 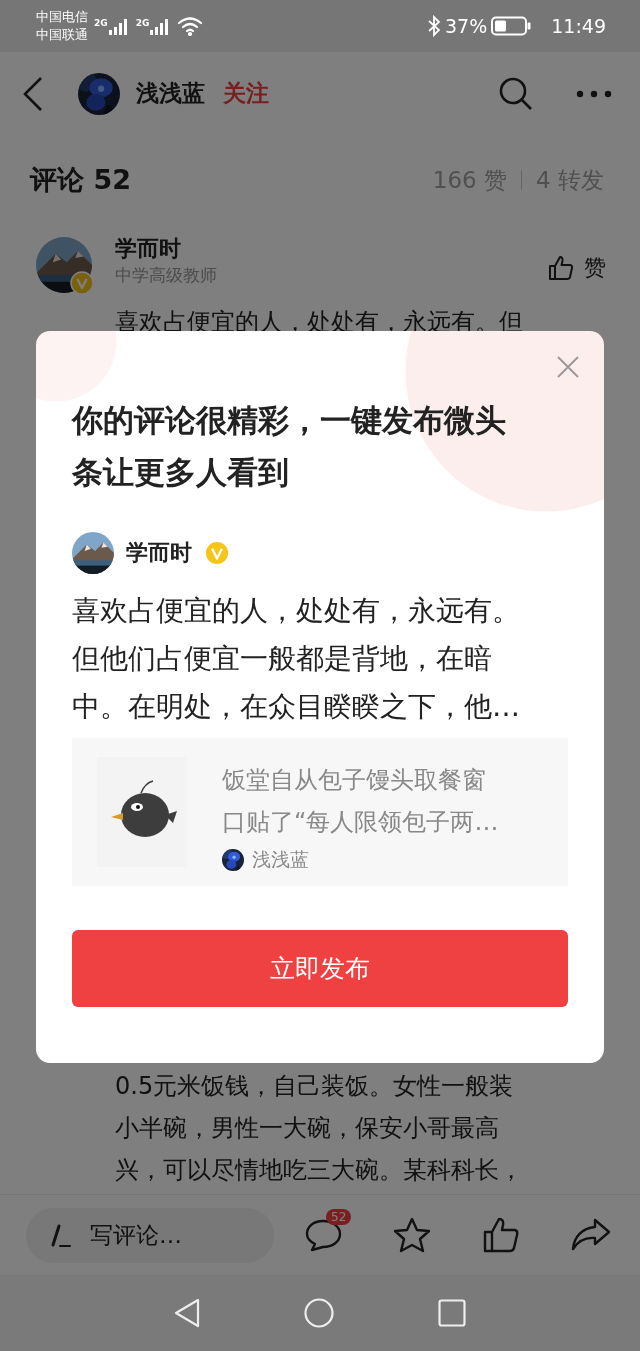 I want to click on comment-text-line: 0.5元米饭钱，自己装饭。女性一般装, so click(x=315, y=1086).